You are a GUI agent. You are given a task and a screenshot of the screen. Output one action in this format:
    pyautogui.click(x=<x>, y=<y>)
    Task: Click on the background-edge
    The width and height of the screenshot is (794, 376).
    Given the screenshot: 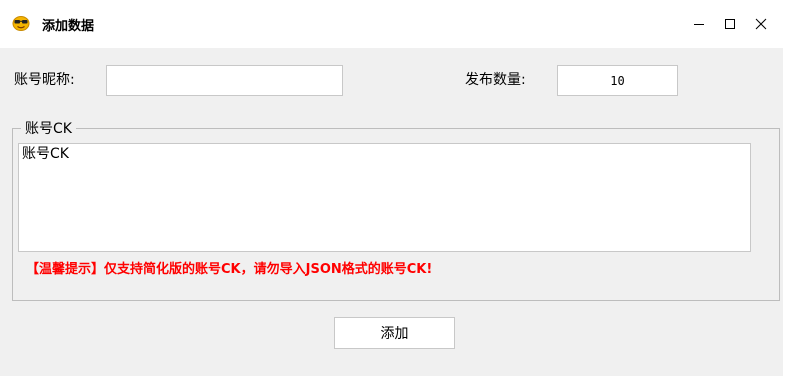 What is the action you would take?
    pyautogui.click(x=788, y=188)
    